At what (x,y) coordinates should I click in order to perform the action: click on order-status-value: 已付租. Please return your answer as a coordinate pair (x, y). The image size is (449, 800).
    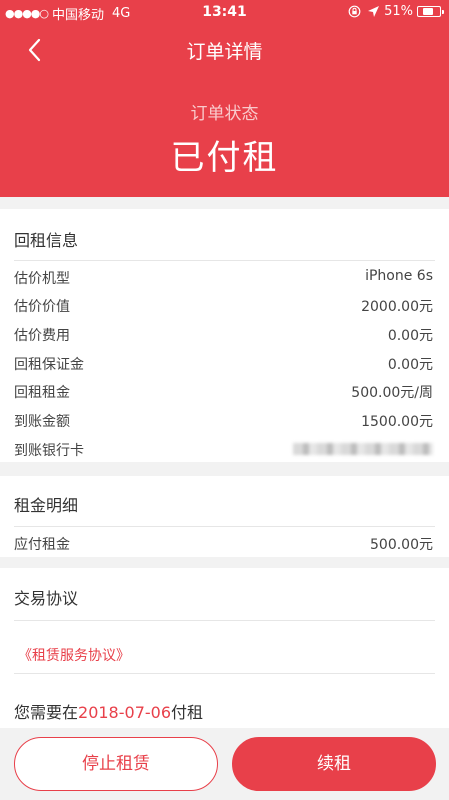
    Looking at the image, I should click on (224, 158).